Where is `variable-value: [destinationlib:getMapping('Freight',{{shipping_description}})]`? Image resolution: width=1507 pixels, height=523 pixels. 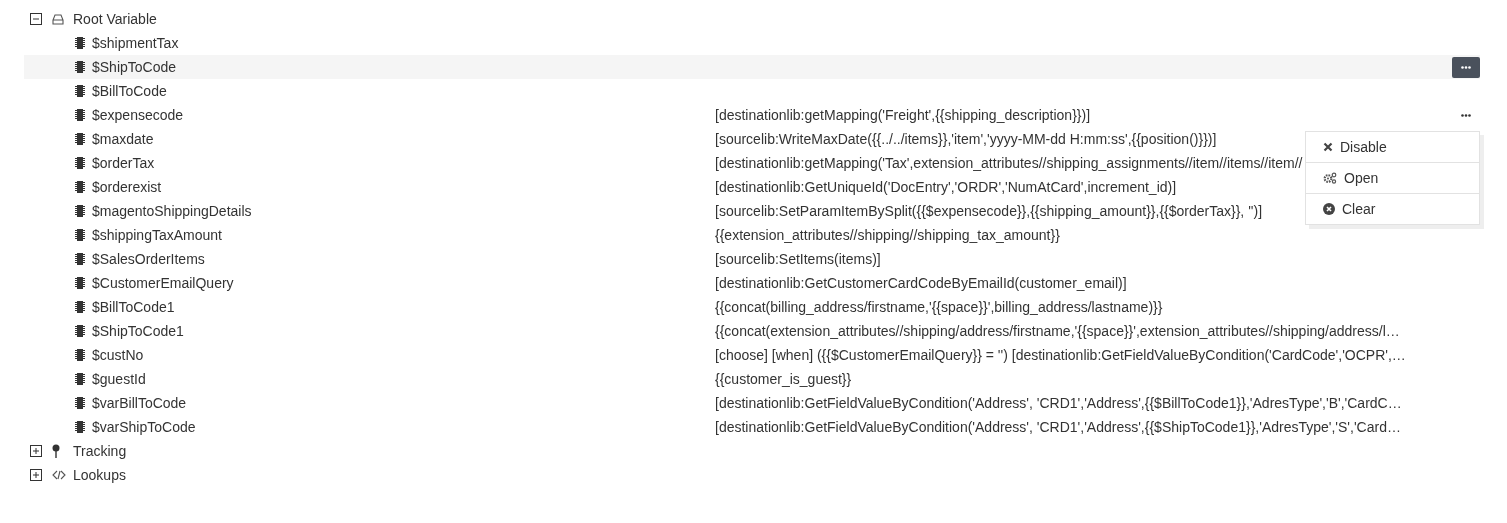
variable-value: [destinationlib:getMapping('Freight',{{shipping_description}})] is located at coordinates (903, 115).